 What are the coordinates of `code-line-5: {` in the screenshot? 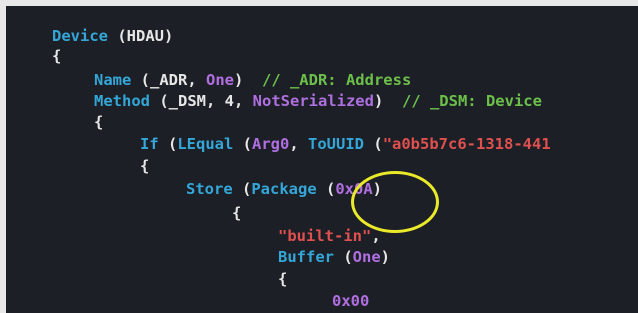 It's located at (99, 122).